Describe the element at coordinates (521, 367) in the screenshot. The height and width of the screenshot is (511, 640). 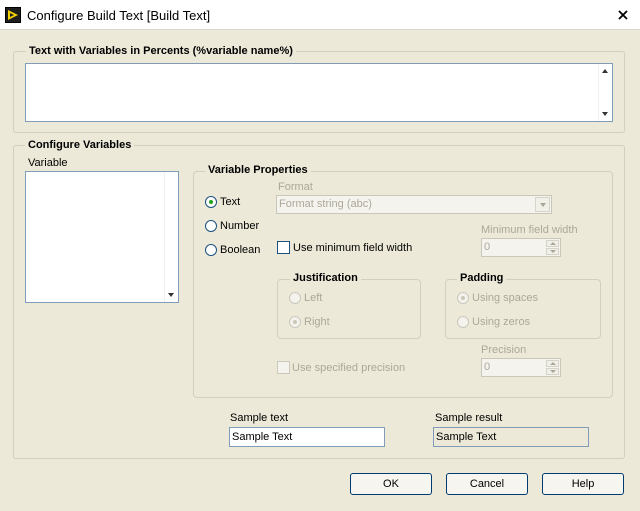
I see `precision-stepper: 0` at that location.